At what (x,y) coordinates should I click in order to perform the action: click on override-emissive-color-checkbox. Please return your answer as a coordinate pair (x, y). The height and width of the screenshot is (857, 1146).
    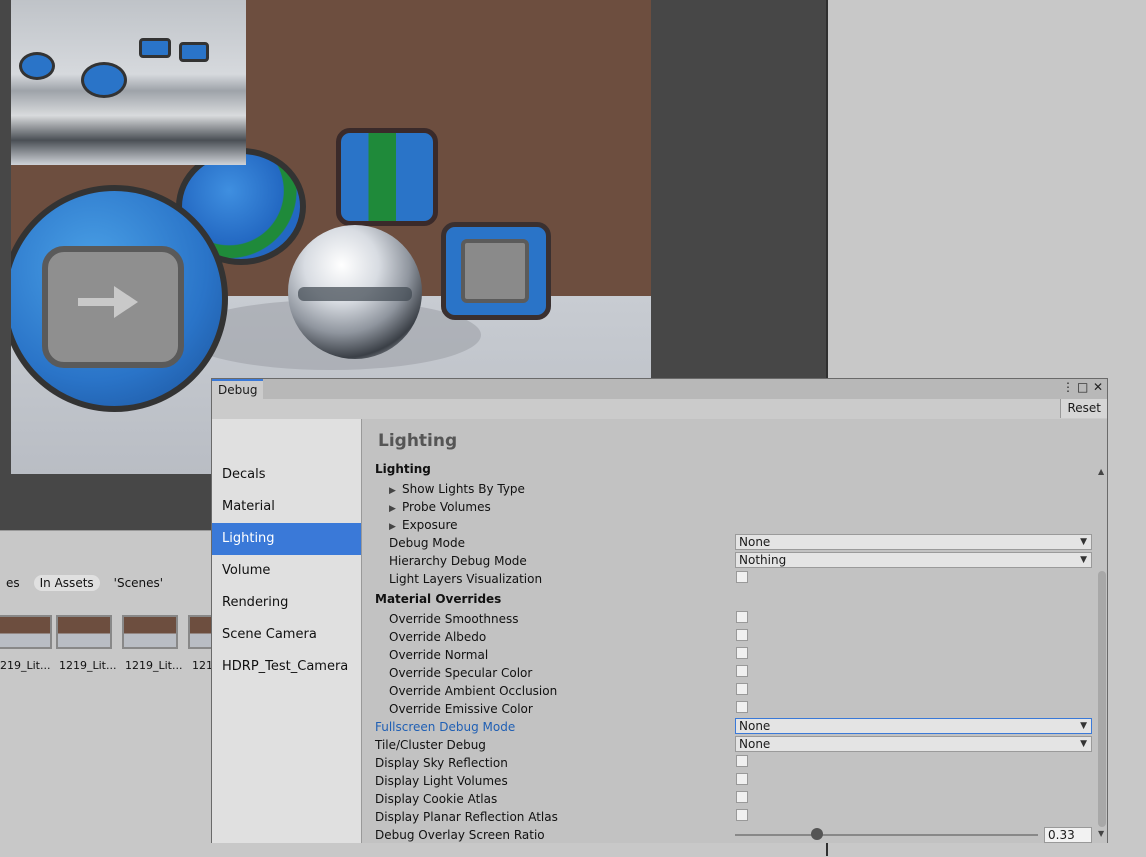
    Looking at the image, I should click on (742, 707).